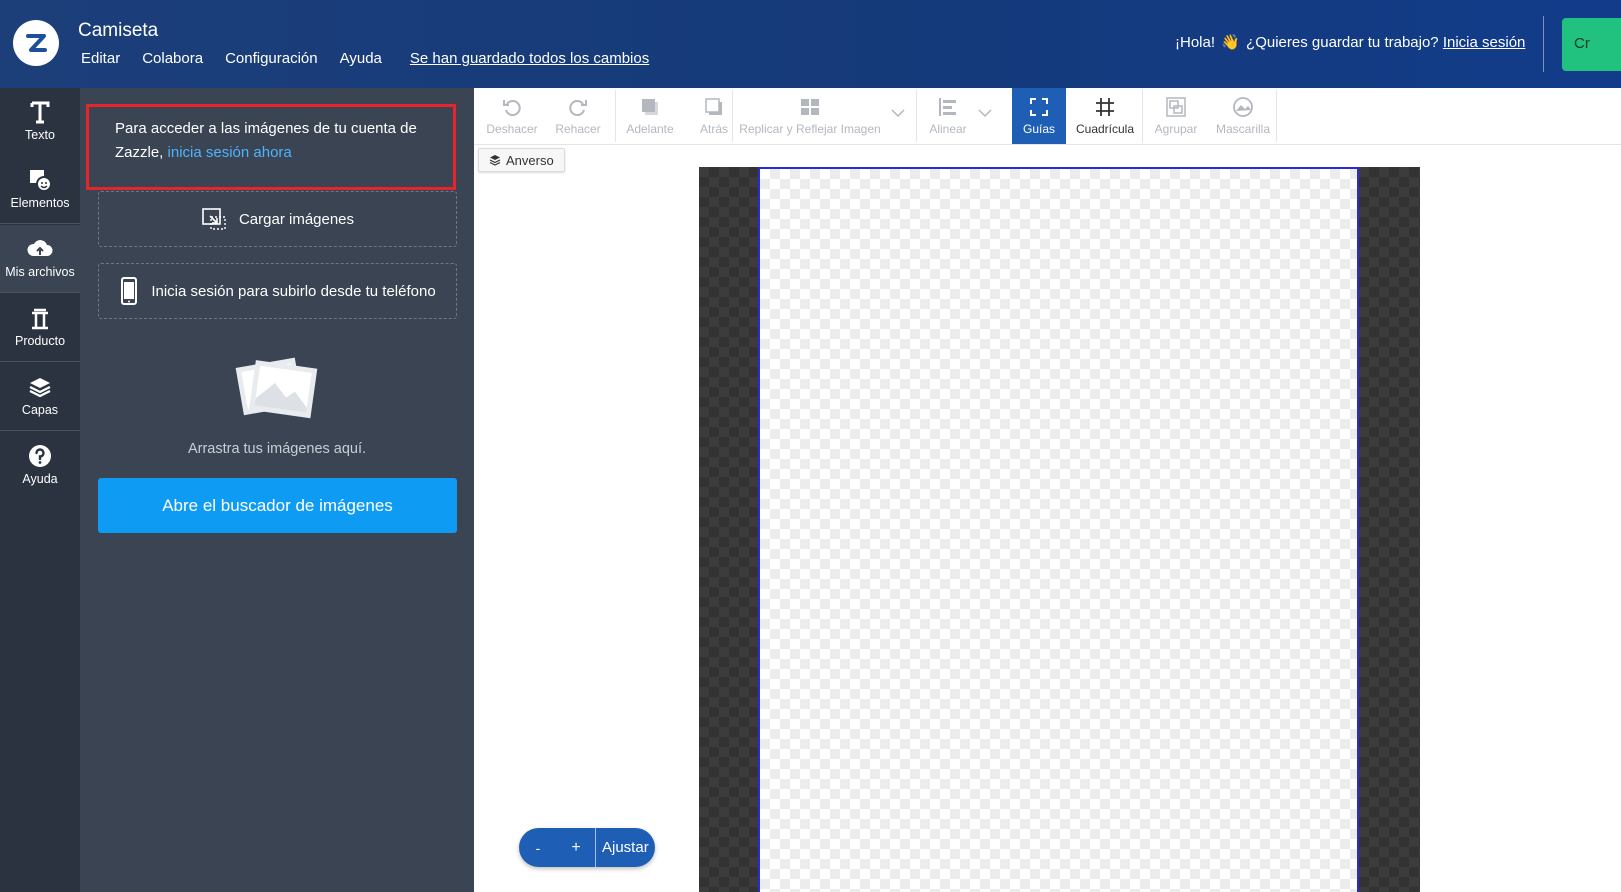 This screenshot has height=892, width=1621. Describe the element at coordinates (230, 152) in the screenshot. I see `notice-login-link: inicia sesión ahora` at that location.